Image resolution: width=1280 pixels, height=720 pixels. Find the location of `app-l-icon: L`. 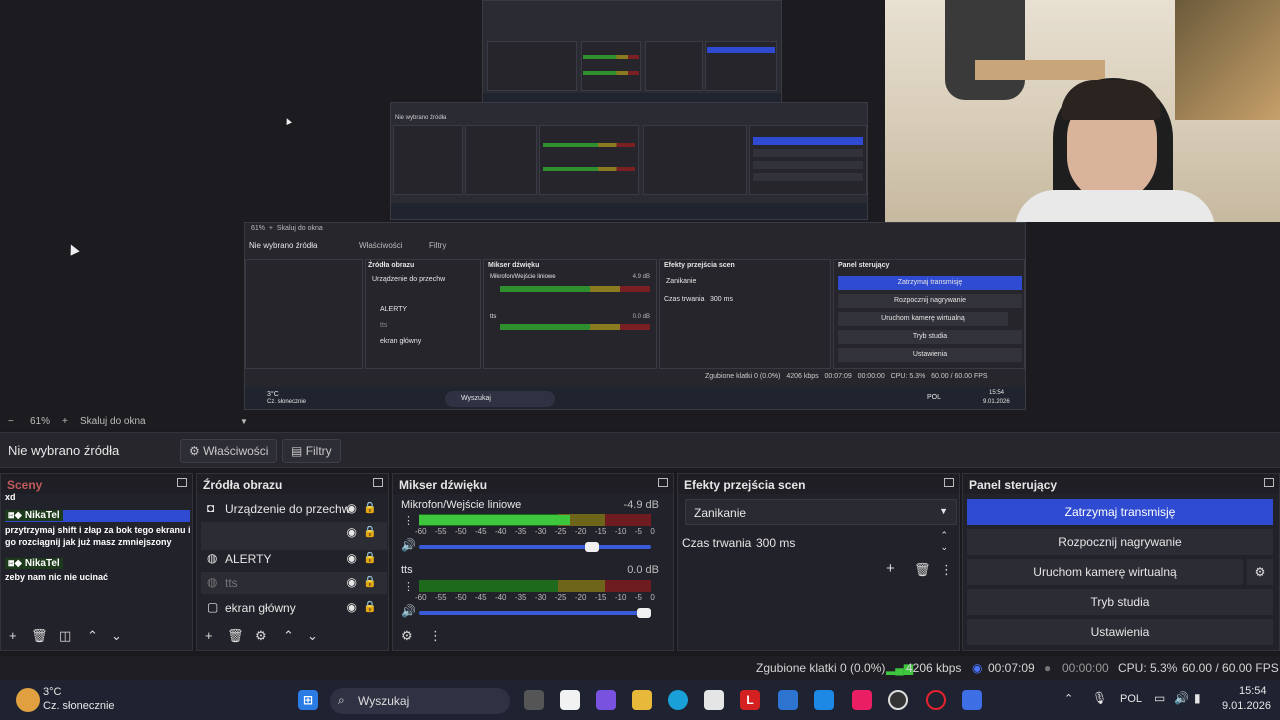

app-l-icon: L is located at coordinates (750, 700).